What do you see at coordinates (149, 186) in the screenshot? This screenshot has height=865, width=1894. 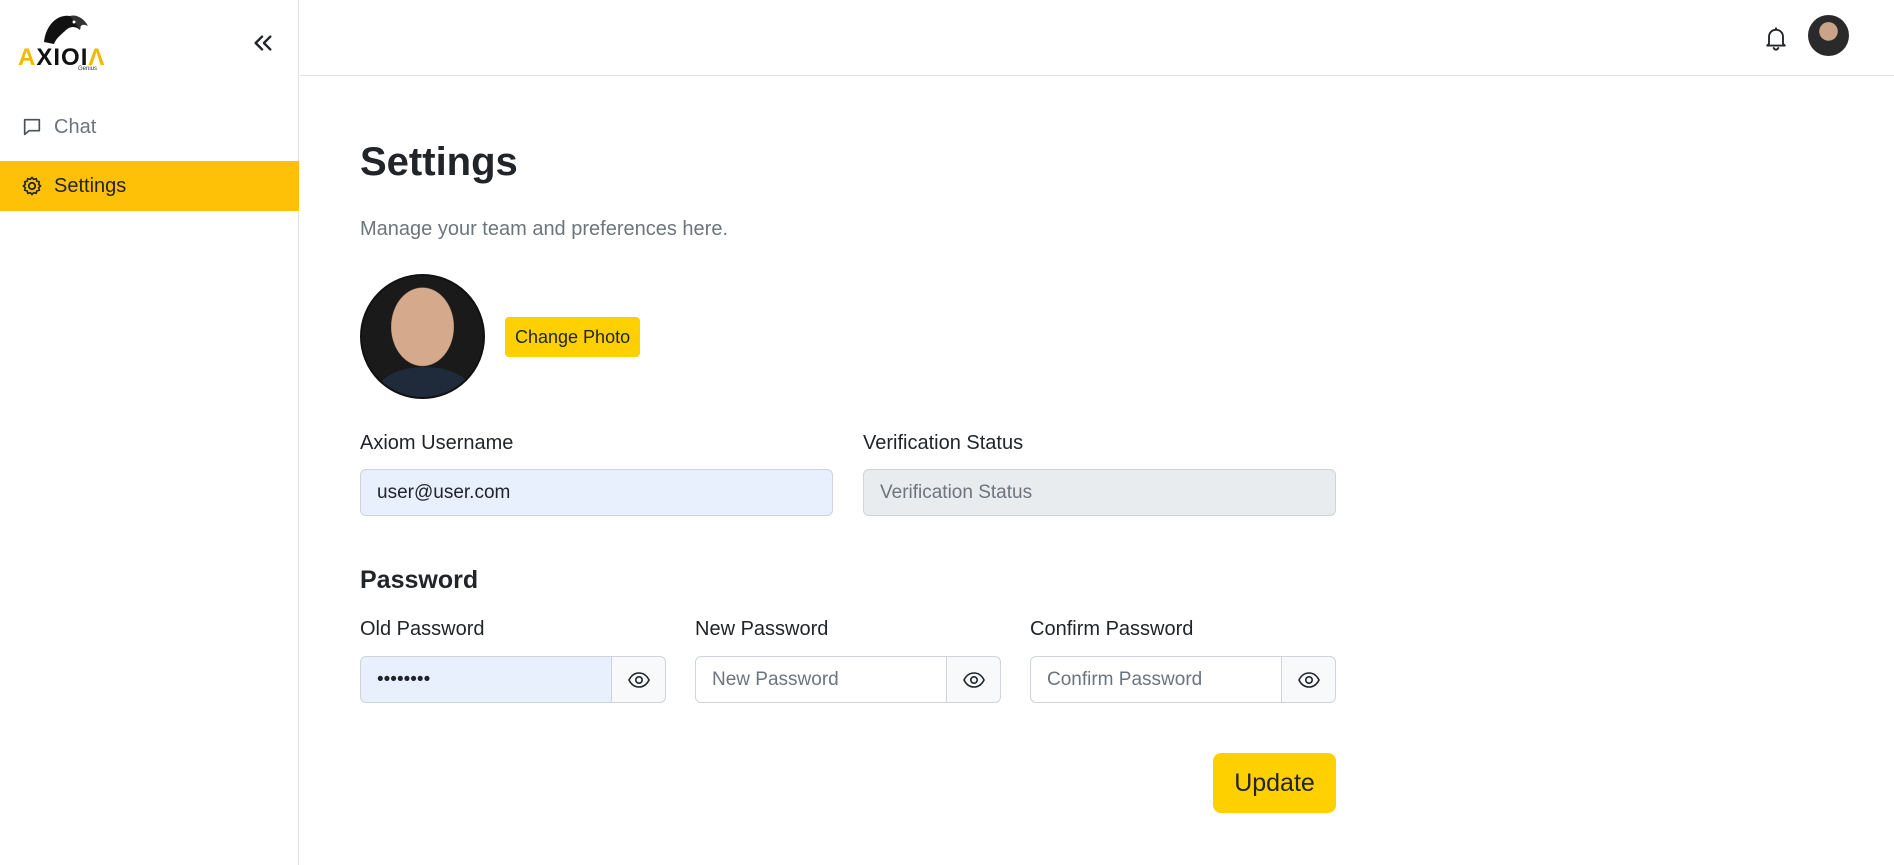 I see `sidebar-item-settings: Settings` at bounding box center [149, 186].